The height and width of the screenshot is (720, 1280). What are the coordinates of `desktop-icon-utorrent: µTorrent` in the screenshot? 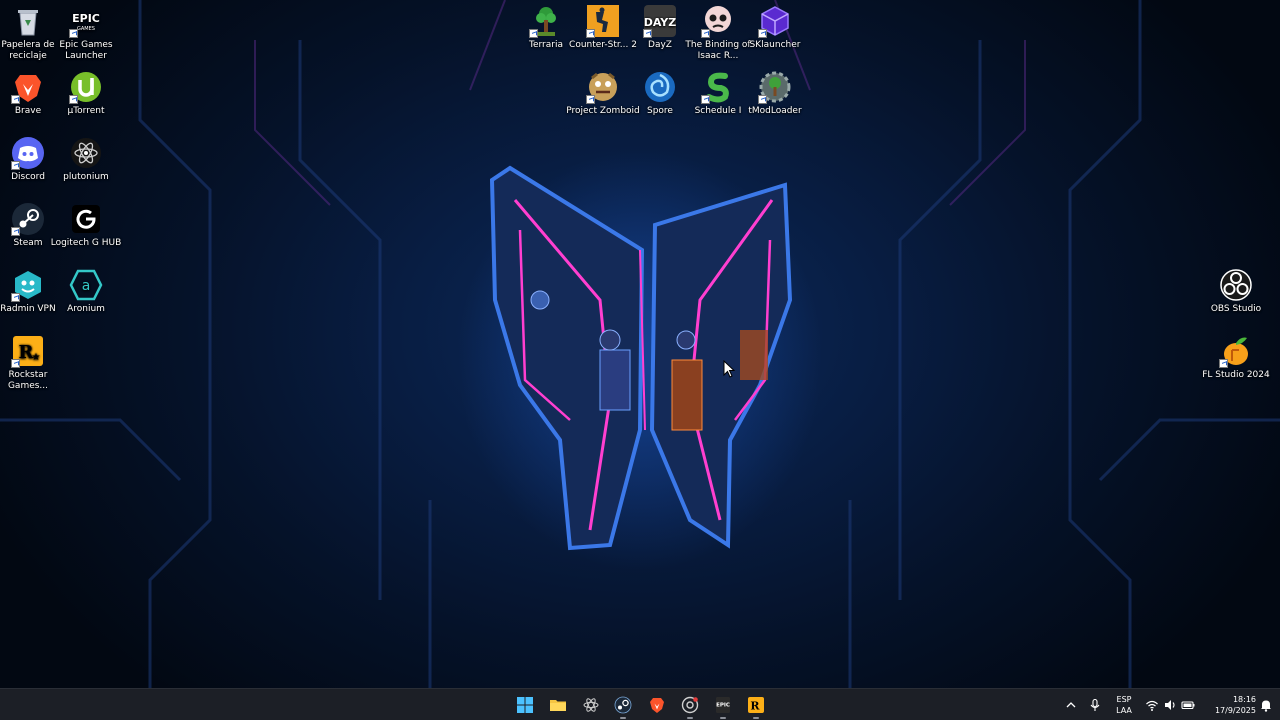 It's located at (86, 93).